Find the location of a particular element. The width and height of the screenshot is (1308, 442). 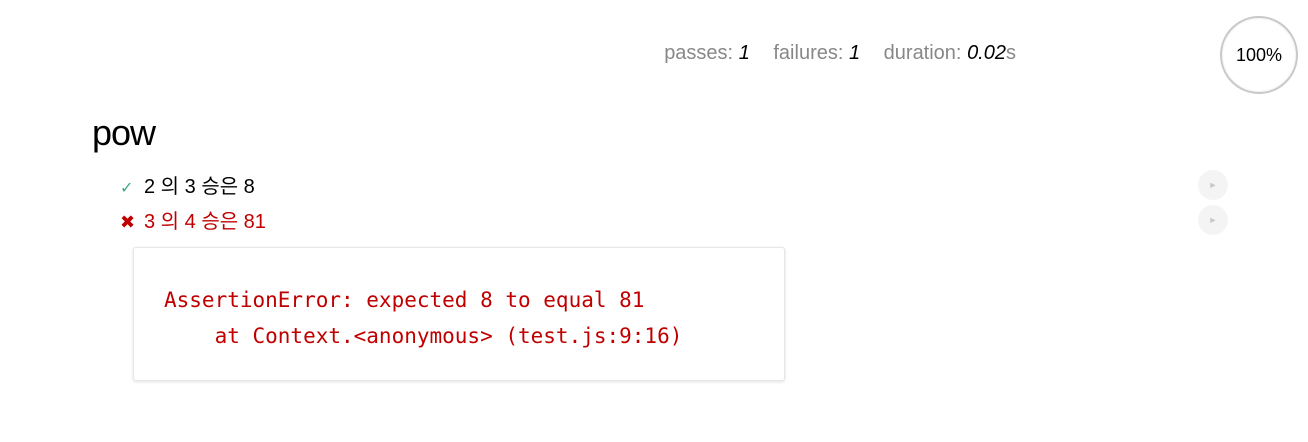

test-item-pass: ✓ 2 의 3 승은 8 is located at coordinates (187, 184).